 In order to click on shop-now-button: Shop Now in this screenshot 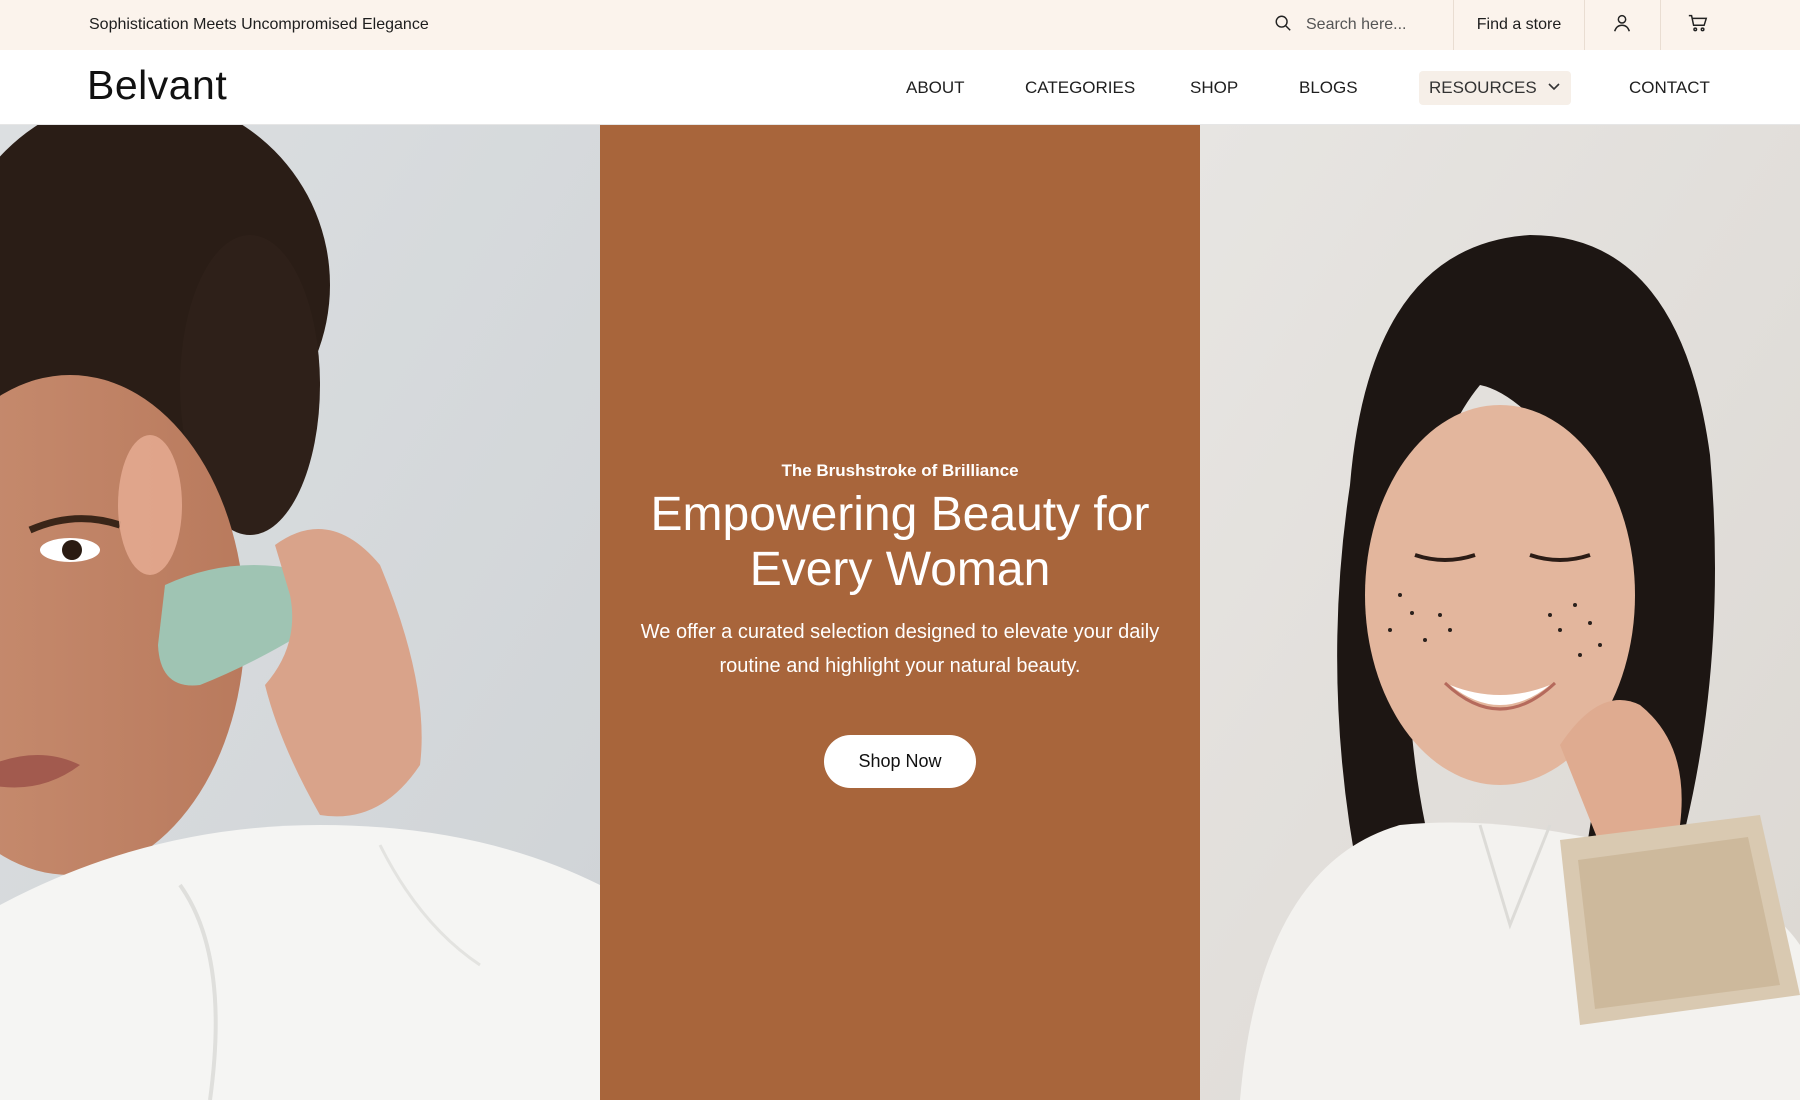, I will do `click(900, 761)`.